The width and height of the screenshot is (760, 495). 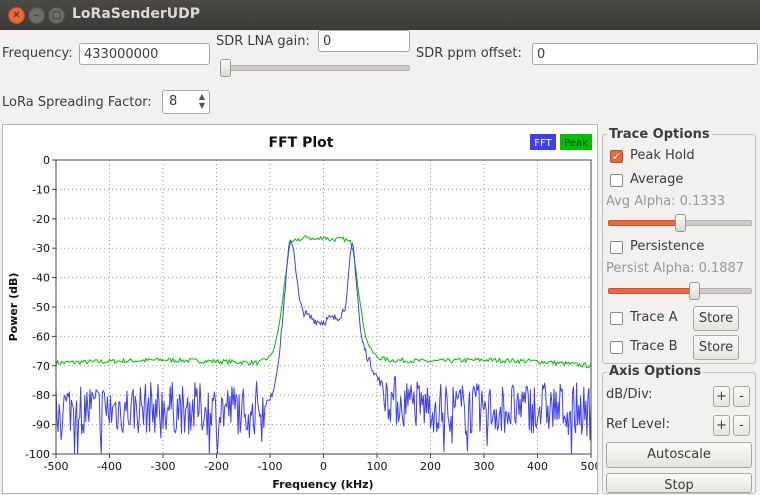 I want to click on ref-level-label: Ref Level:, so click(x=638, y=424).